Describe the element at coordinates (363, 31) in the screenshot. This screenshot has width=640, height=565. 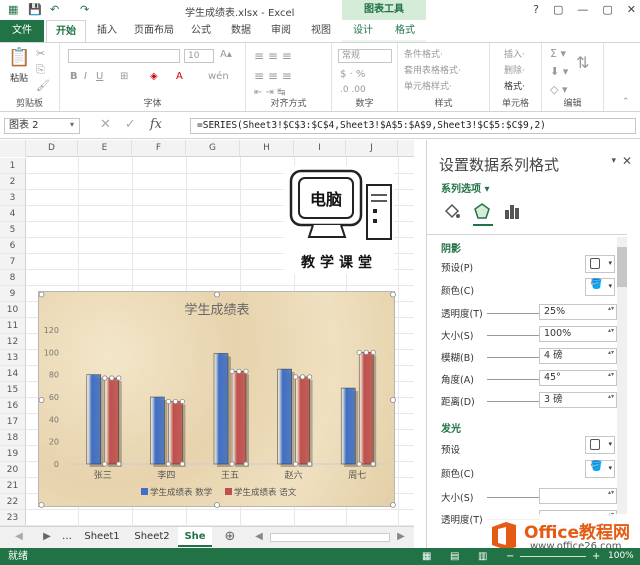
I see `tab-design: 设计` at that location.